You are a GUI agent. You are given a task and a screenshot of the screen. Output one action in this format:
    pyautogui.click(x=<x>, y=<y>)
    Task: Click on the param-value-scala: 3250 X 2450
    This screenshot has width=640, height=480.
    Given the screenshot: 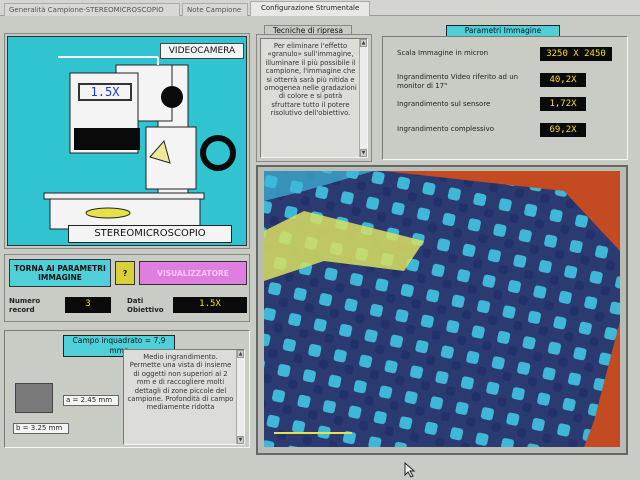 What is the action you would take?
    pyautogui.click(x=576, y=54)
    